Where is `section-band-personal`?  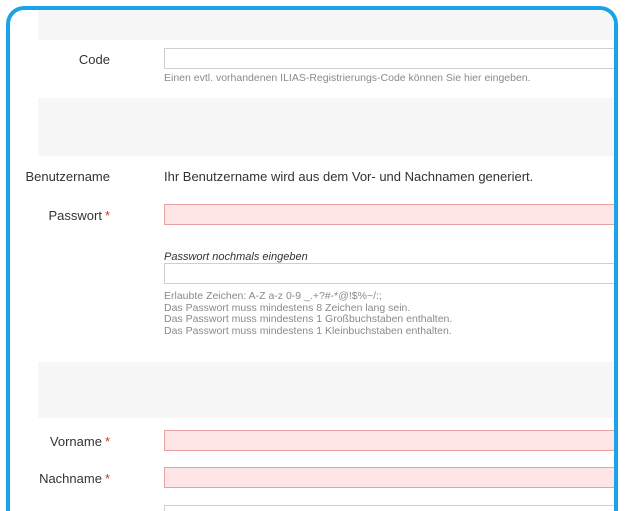
section-band-personal is located at coordinates (326, 390).